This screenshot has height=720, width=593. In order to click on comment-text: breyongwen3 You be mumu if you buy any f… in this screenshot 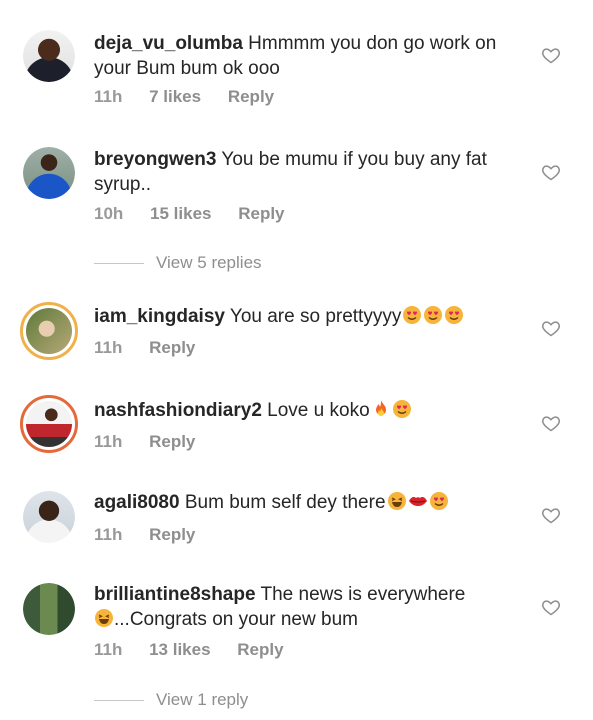, I will do `click(309, 172)`.